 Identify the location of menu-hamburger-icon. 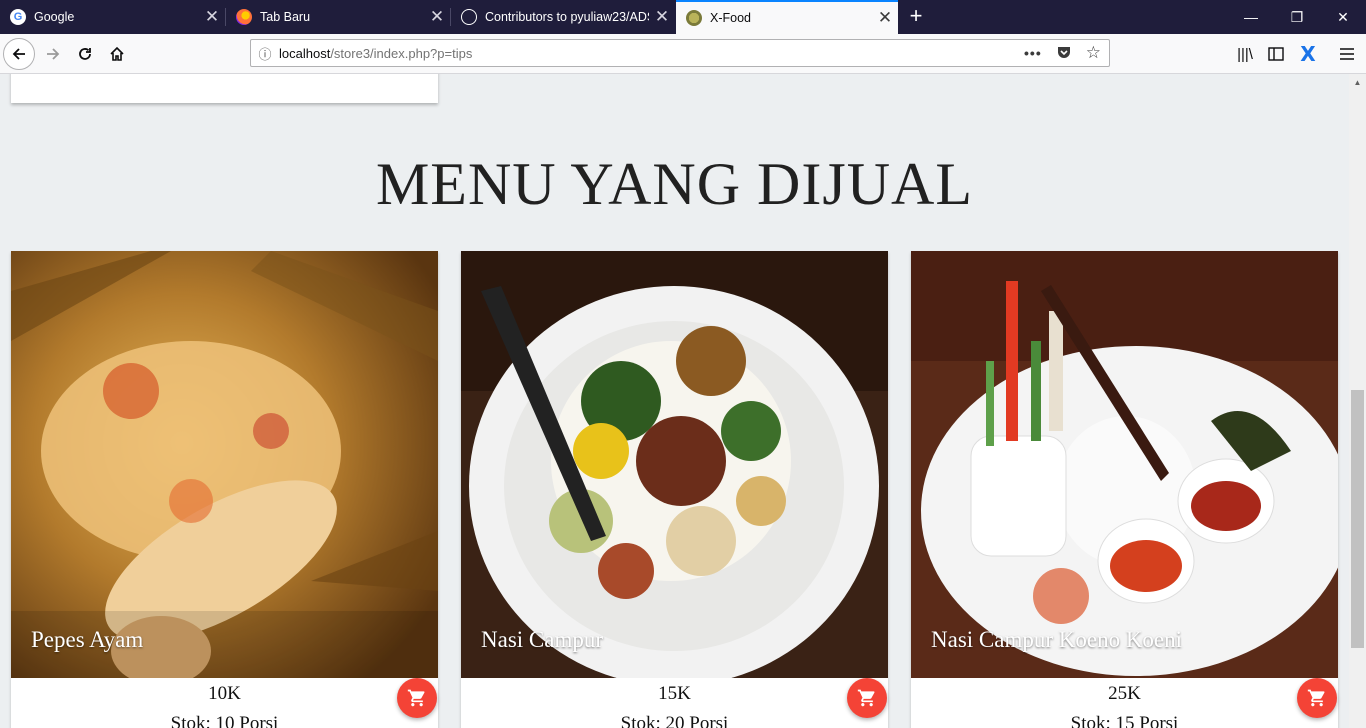
(1347, 54).